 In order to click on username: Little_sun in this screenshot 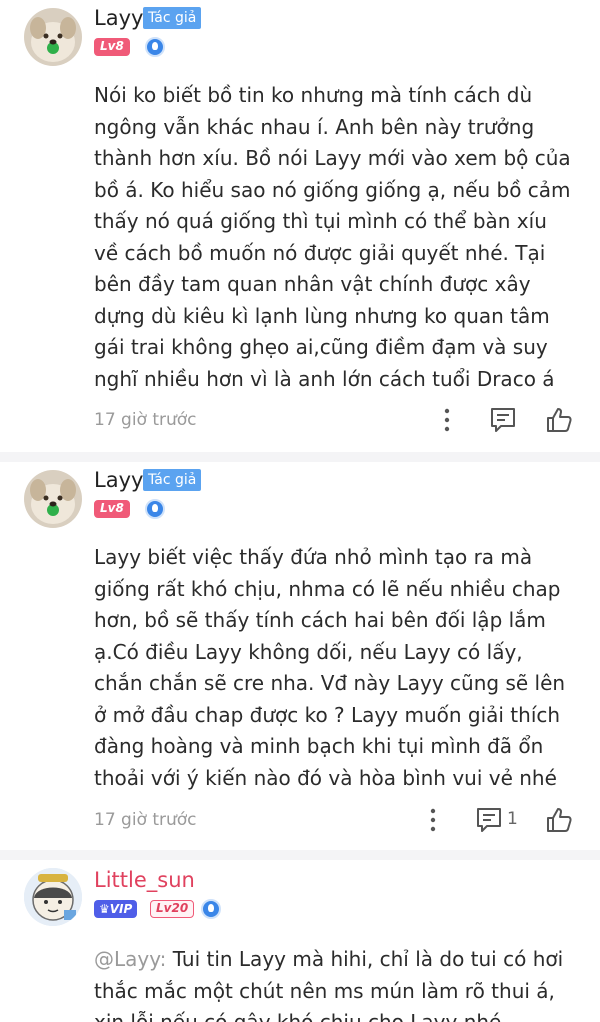, I will do `click(144, 880)`.